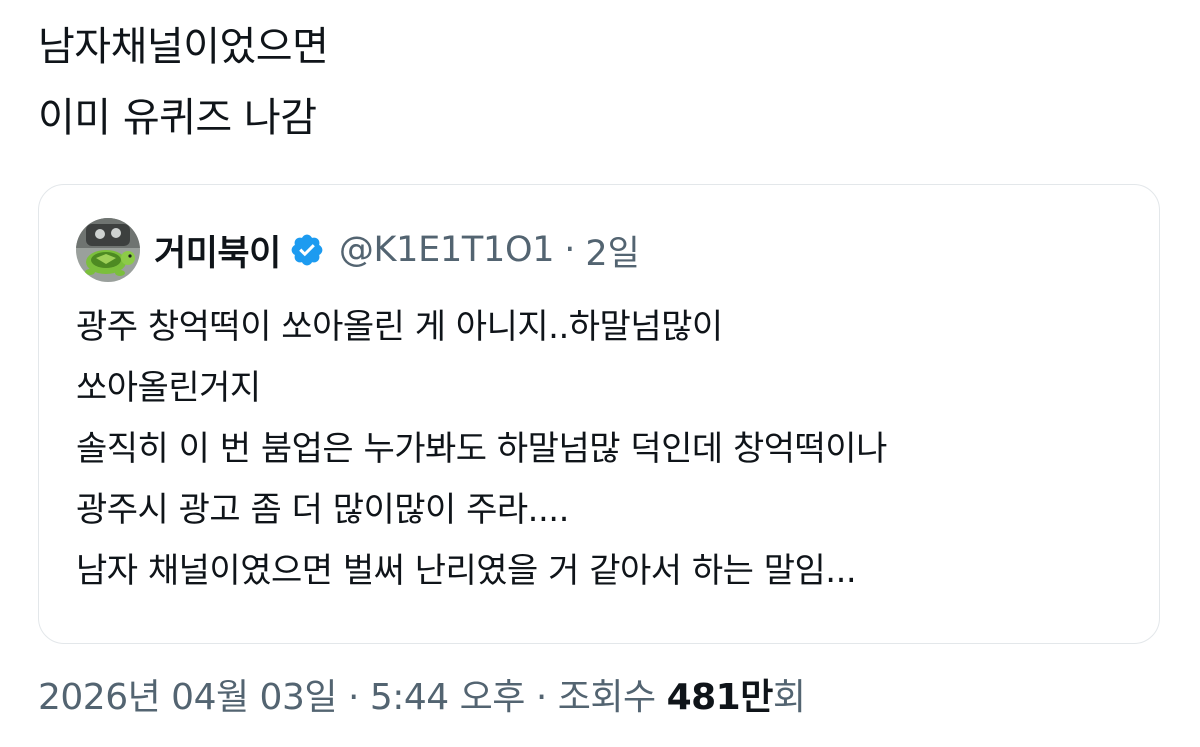 The height and width of the screenshot is (747, 1200). What do you see at coordinates (187, 697) in the screenshot?
I see `tweet-date: 2026년 04월 03일` at bounding box center [187, 697].